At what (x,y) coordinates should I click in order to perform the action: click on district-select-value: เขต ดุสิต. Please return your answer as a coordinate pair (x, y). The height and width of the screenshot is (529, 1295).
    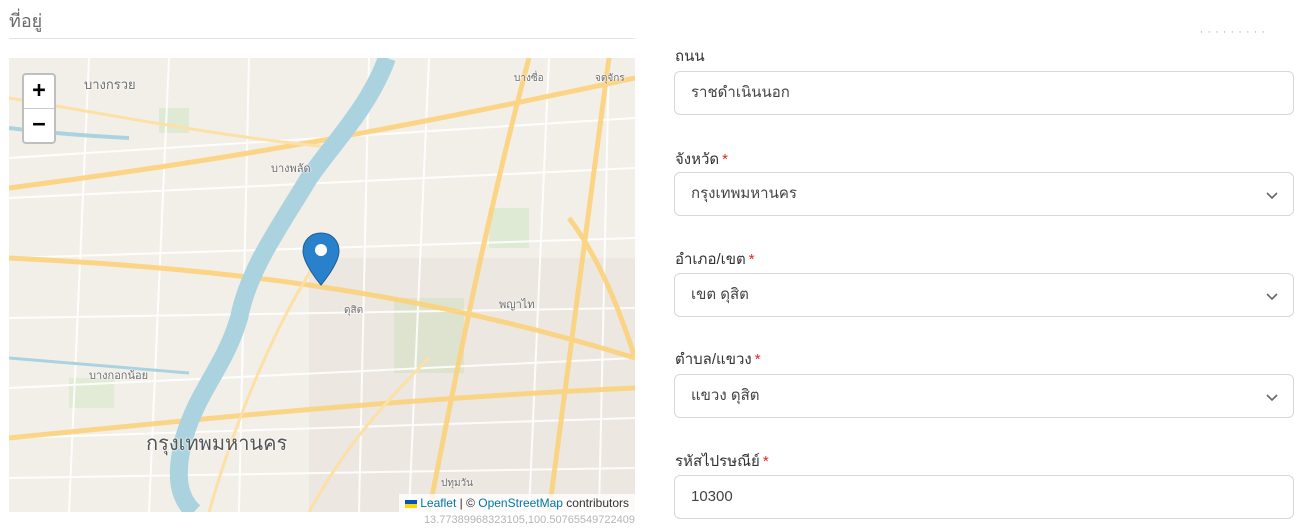
    Looking at the image, I should click on (720, 294).